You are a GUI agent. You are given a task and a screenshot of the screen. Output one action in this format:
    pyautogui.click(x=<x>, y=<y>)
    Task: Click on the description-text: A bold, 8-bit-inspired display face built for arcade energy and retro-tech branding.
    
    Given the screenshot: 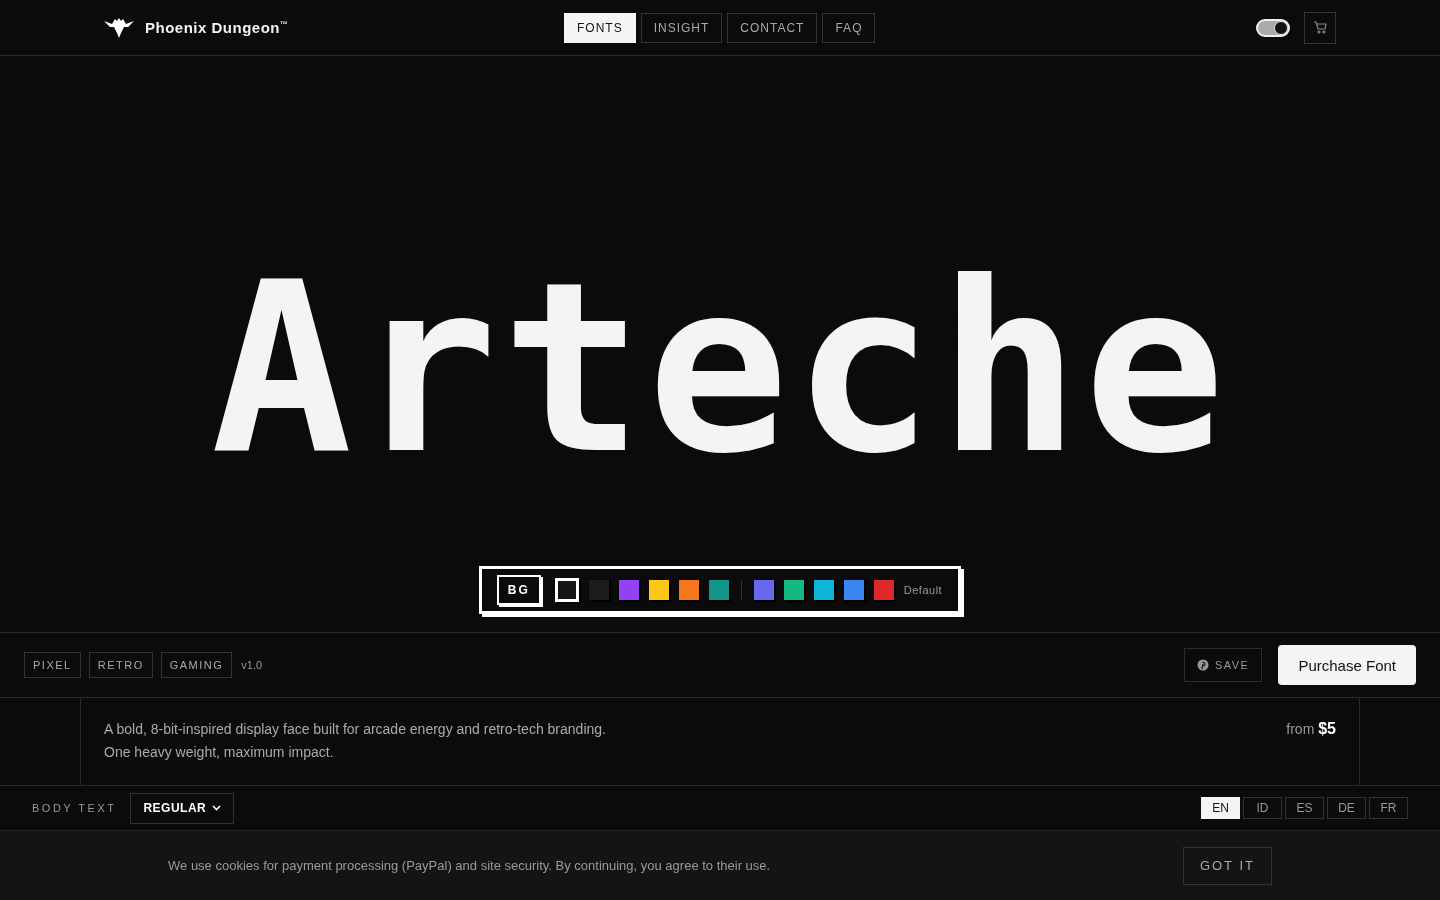 What is the action you would take?
    pyautogui.click(x=355, y=729)
    